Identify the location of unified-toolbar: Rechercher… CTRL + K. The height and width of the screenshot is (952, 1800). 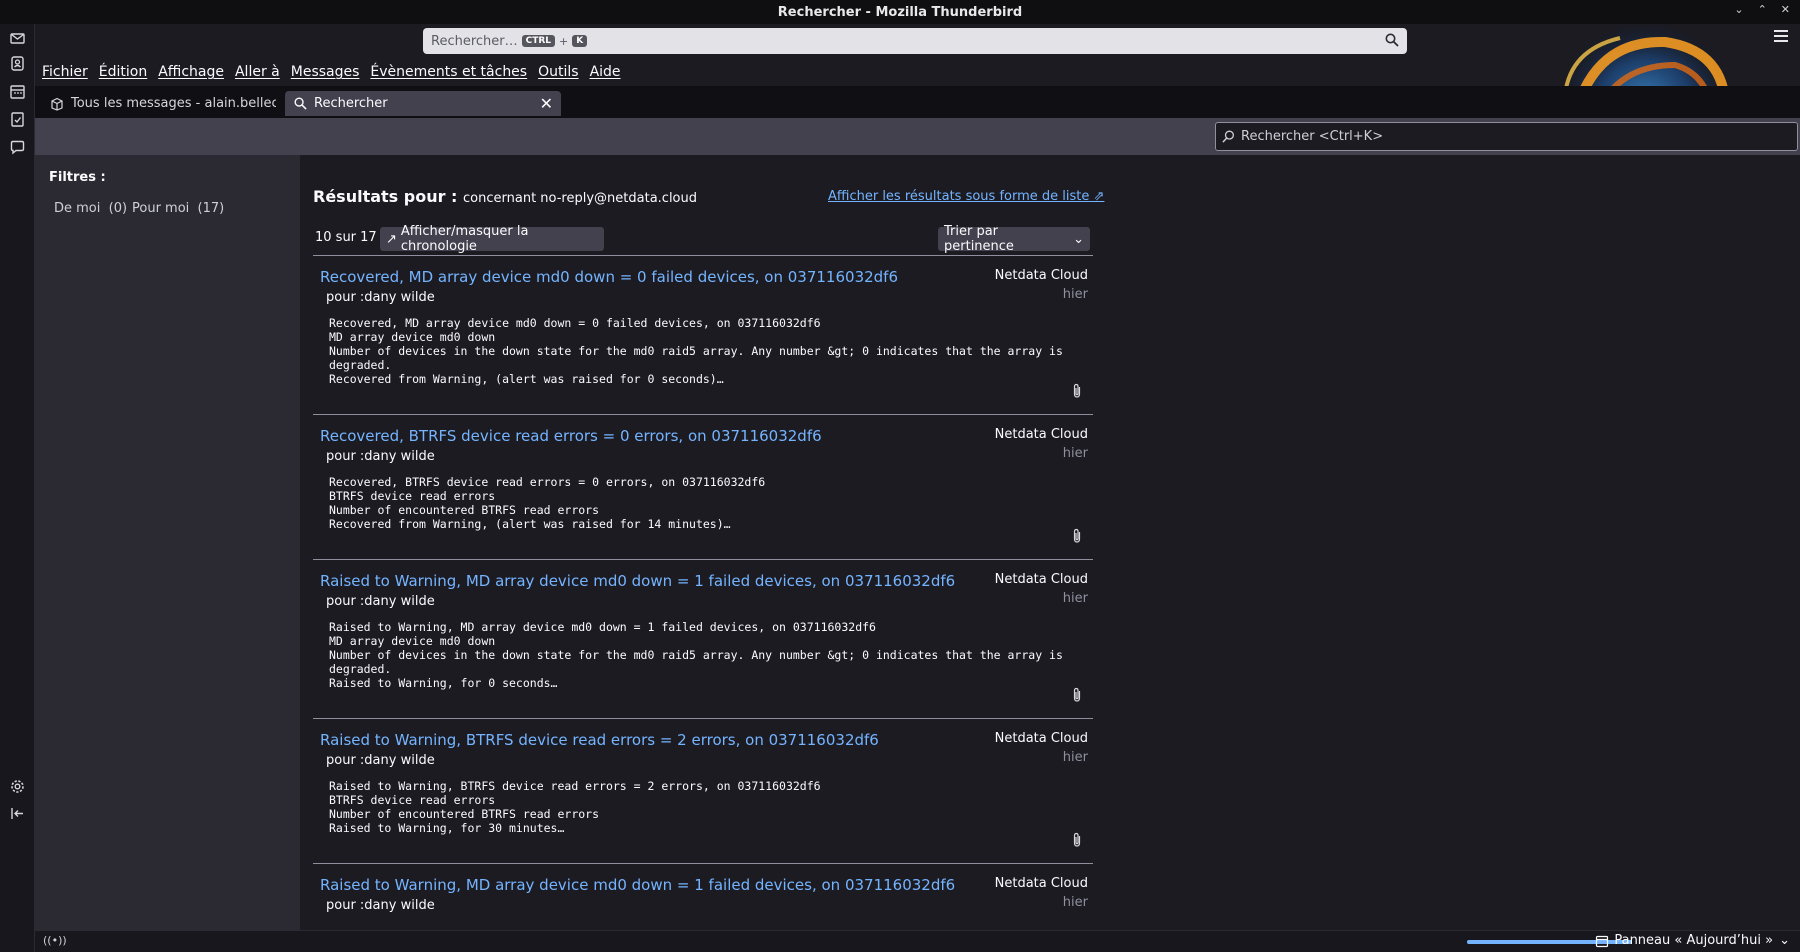
(917, 41).